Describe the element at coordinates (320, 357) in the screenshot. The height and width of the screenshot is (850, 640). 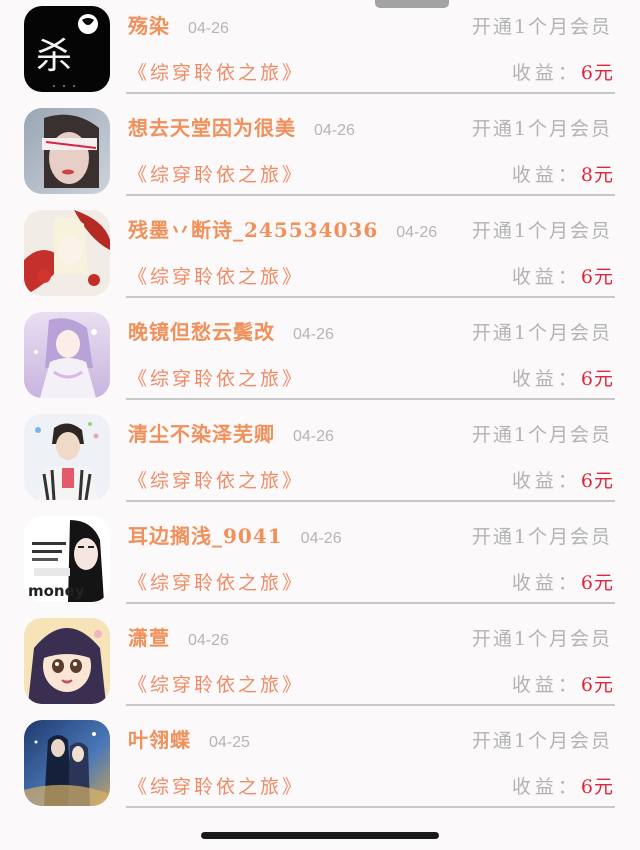
I see `list-item: 晚镜但愁云鬓改 04-26 开通1个月会员 《综穿聆依之旅》 收益：6元` at that location.